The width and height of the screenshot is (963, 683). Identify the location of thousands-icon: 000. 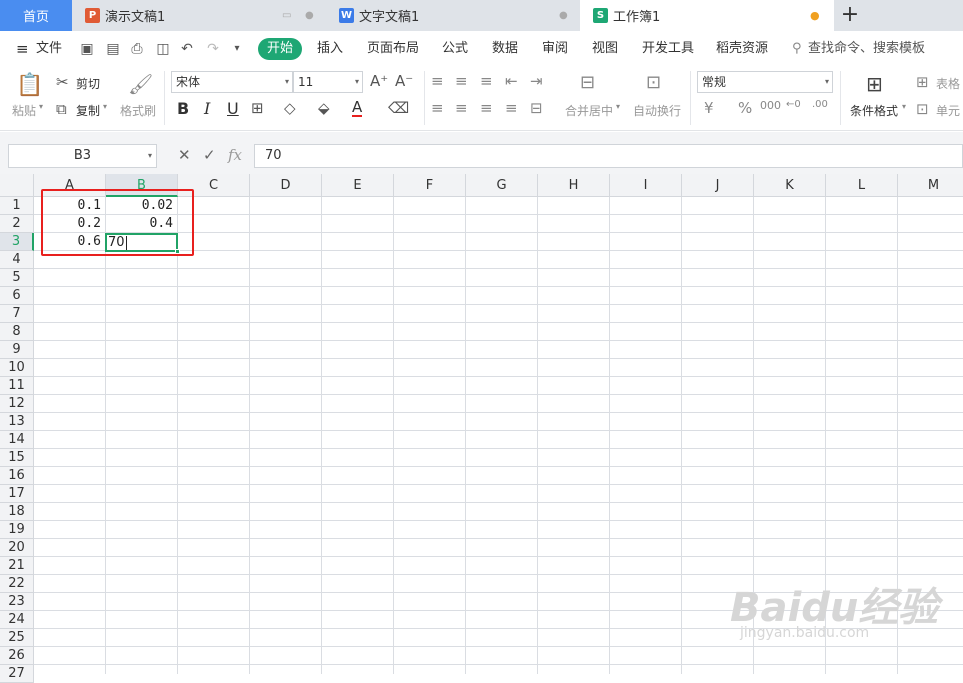
(770, 105).